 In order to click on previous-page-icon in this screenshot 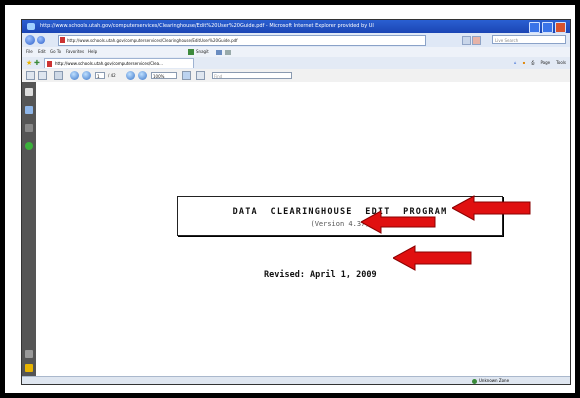, I will do `click(74, 75)`.